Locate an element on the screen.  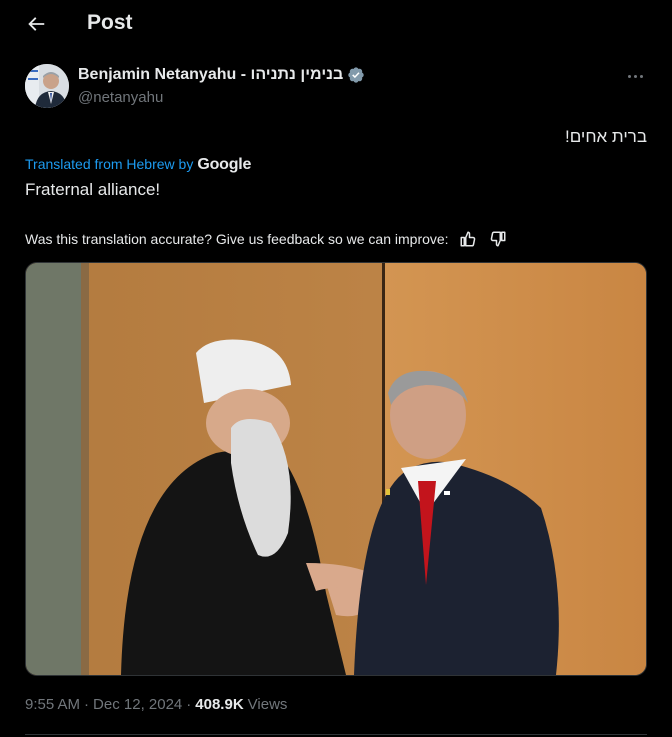
post-time: 9:55 AM is located at coordinates (52, 704).